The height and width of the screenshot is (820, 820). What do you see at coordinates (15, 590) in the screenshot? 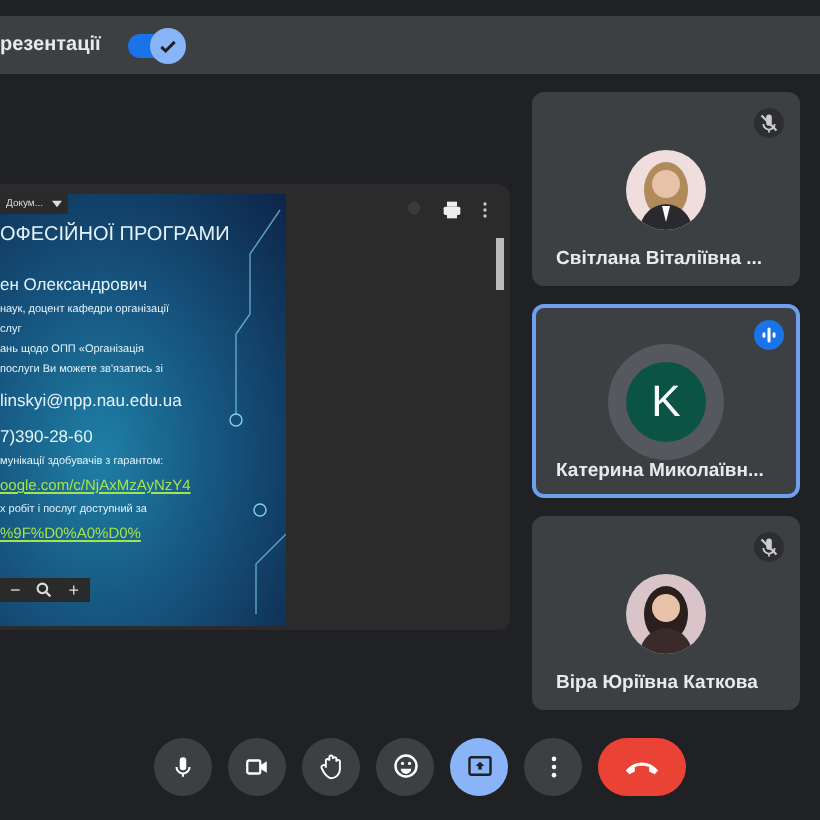
I see `zoom-out-button: −` at bounding box center [15, 590].